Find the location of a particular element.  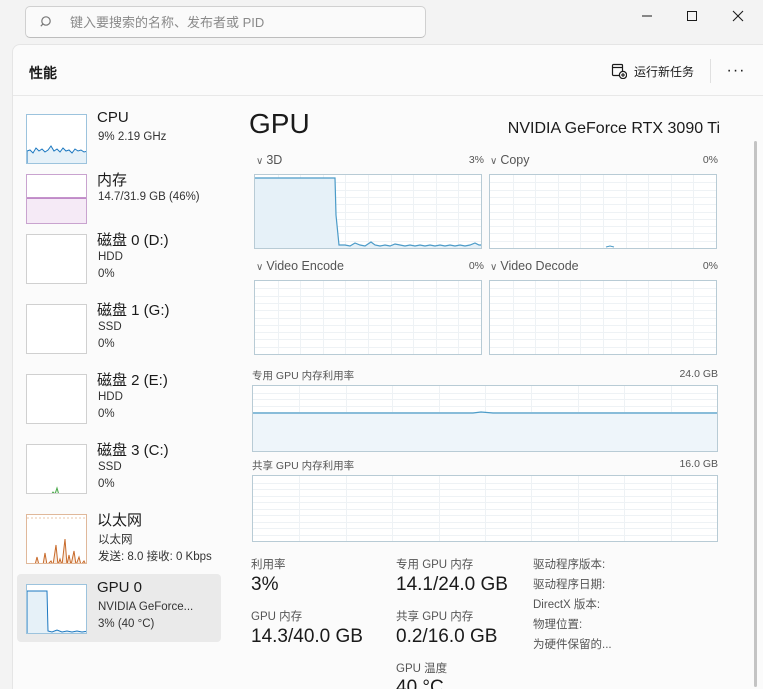

search-icon is located at coordinates (45, 21).